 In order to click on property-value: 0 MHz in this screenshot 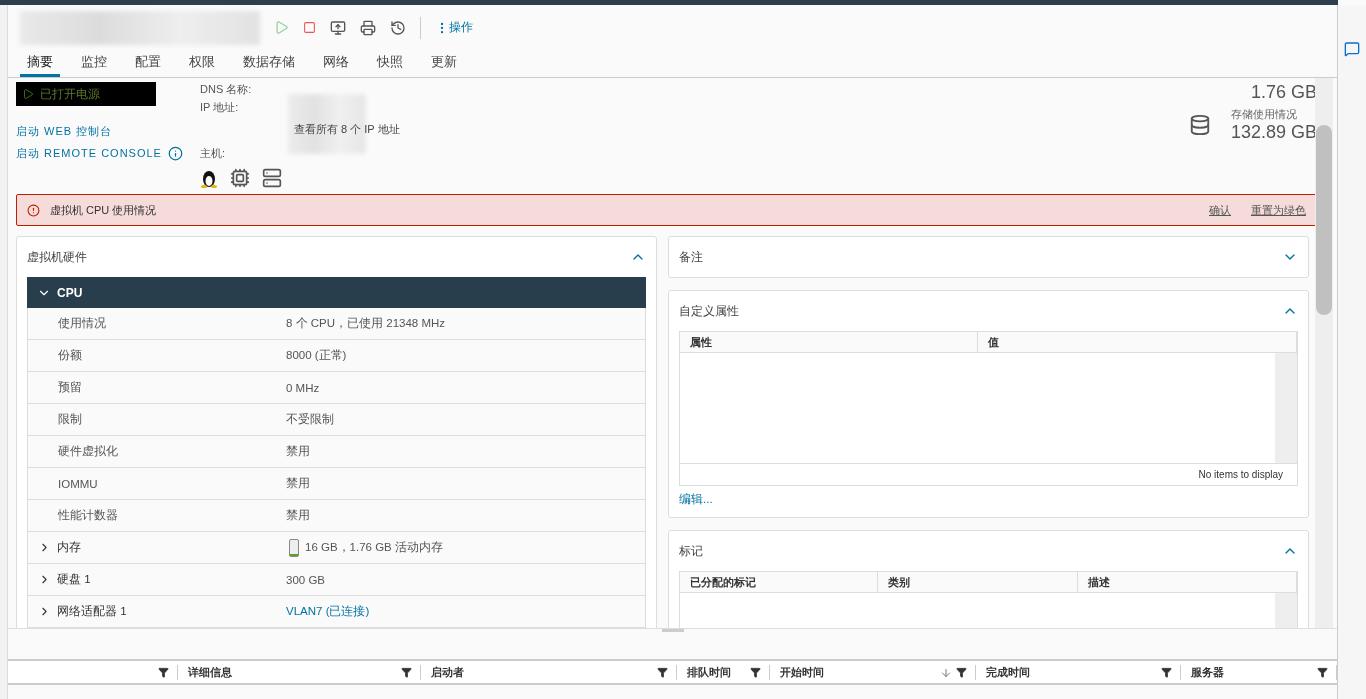, I will do `click(303, 387)`.